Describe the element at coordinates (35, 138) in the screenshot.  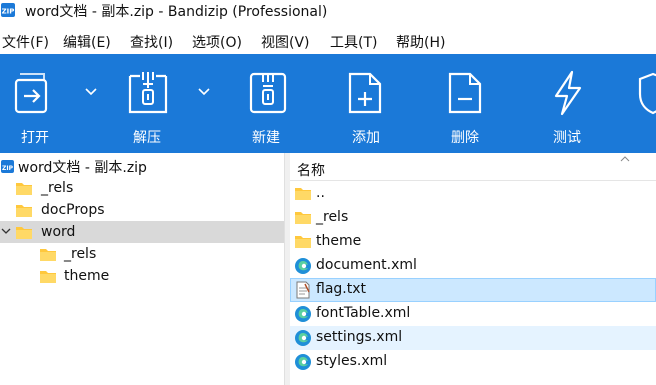
I see `open-label: 打开` at that location.